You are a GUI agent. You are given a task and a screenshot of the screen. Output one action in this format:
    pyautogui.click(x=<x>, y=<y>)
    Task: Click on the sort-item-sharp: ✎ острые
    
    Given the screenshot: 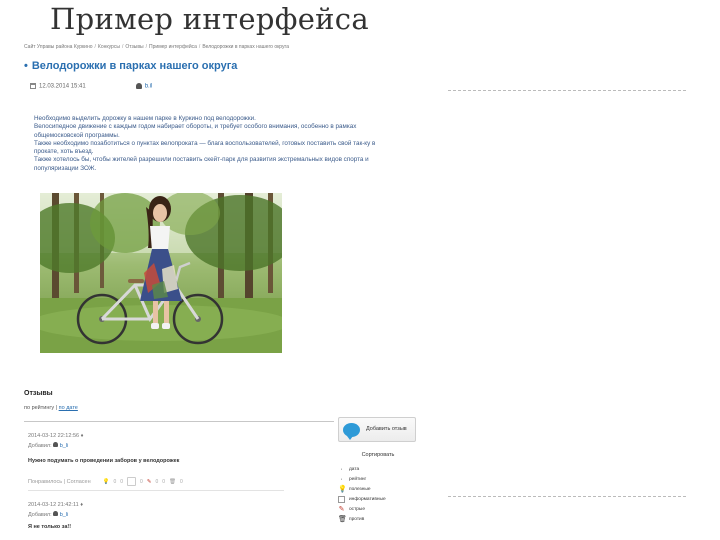 What is the action you would take?
    pyautogui.click(x=378, y=509)
    